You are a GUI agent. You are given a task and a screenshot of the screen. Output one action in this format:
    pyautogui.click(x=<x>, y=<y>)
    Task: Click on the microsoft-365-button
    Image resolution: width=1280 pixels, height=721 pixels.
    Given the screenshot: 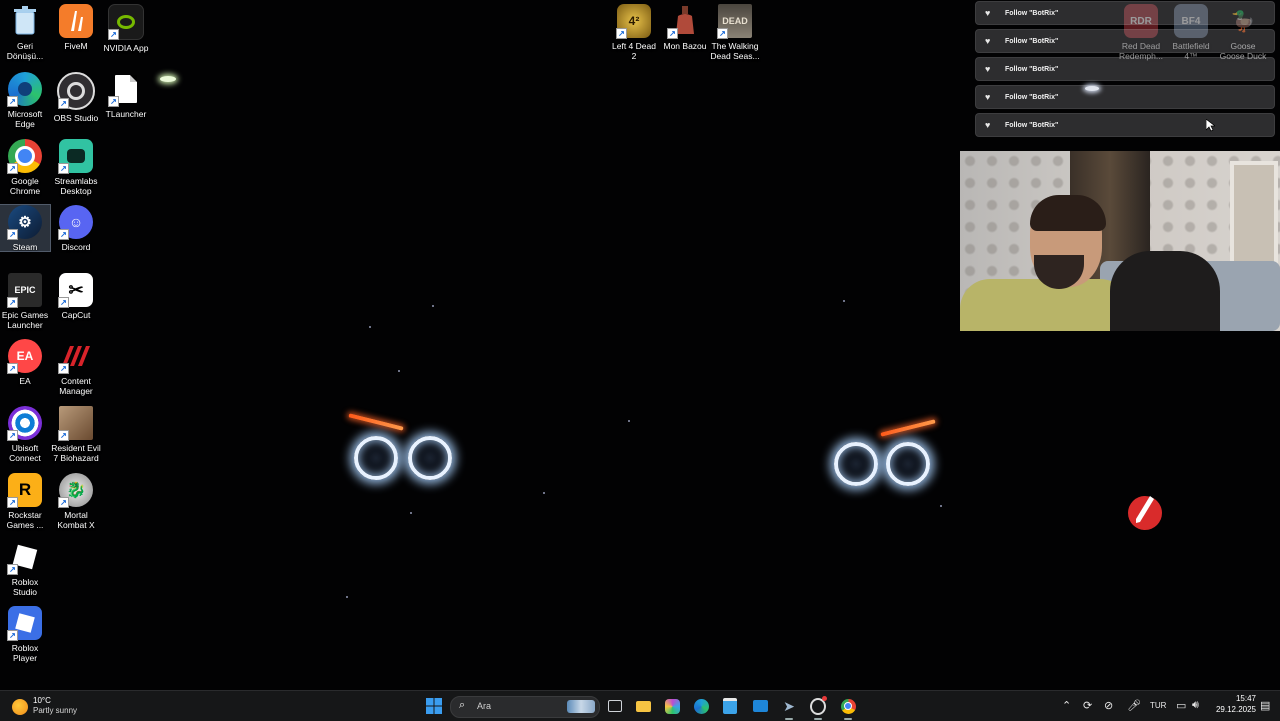 What is the action you would take?
    pyautogui.click(x=672, y=706)
    